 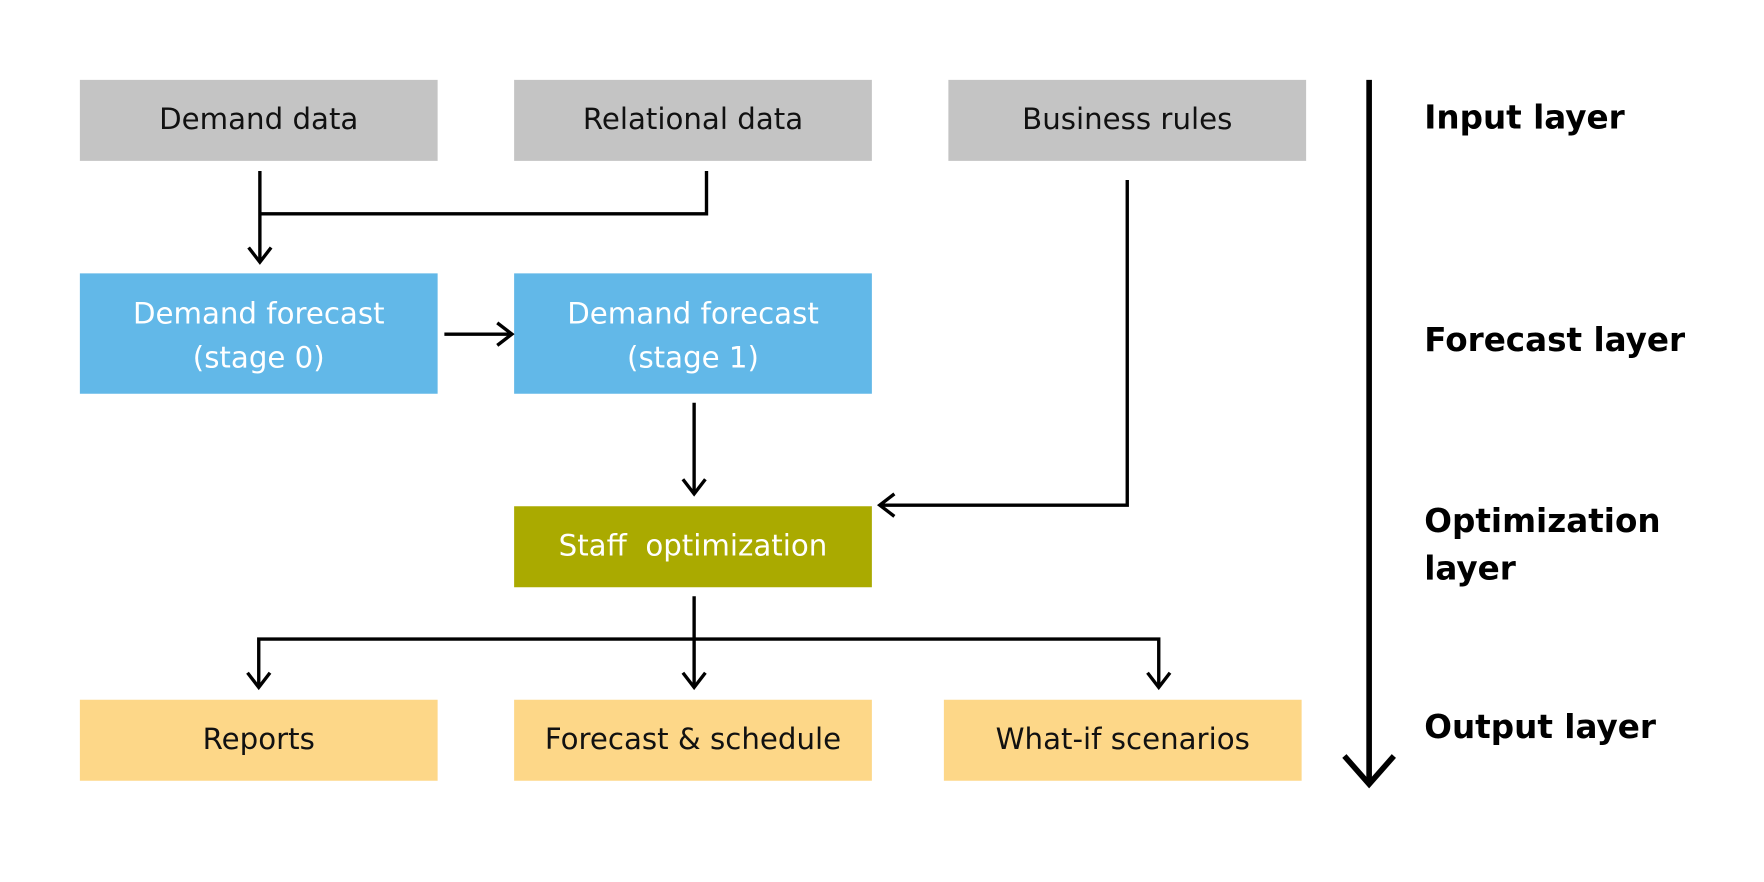 I want to click on box-label: Reports, so click(x=259, y=739).